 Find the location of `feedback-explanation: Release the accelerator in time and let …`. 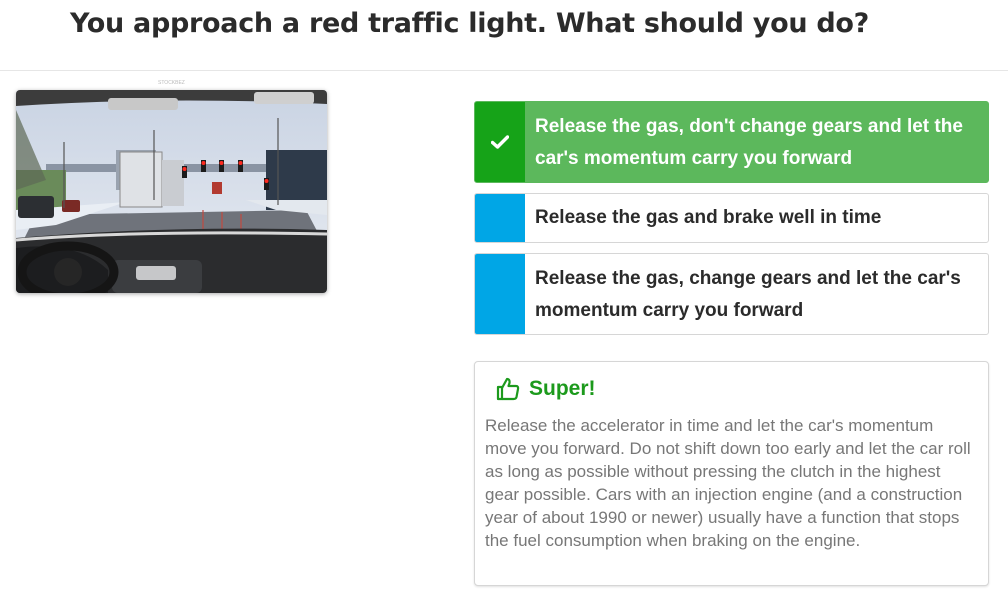

feedback-explanation: Release the accelerator in time and let … is located at coordinates (728, 483).